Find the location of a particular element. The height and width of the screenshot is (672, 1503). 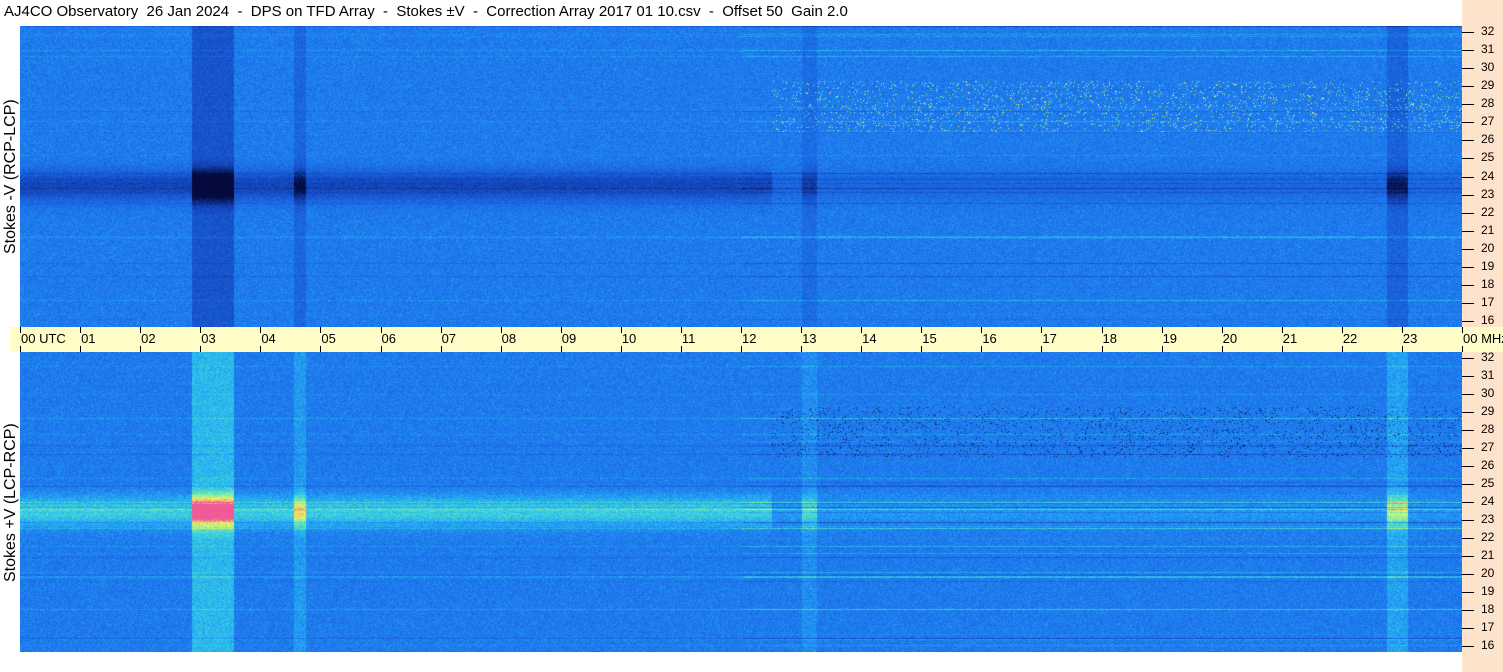

time-tick-label: 03 is located at coordinates (208, 338).